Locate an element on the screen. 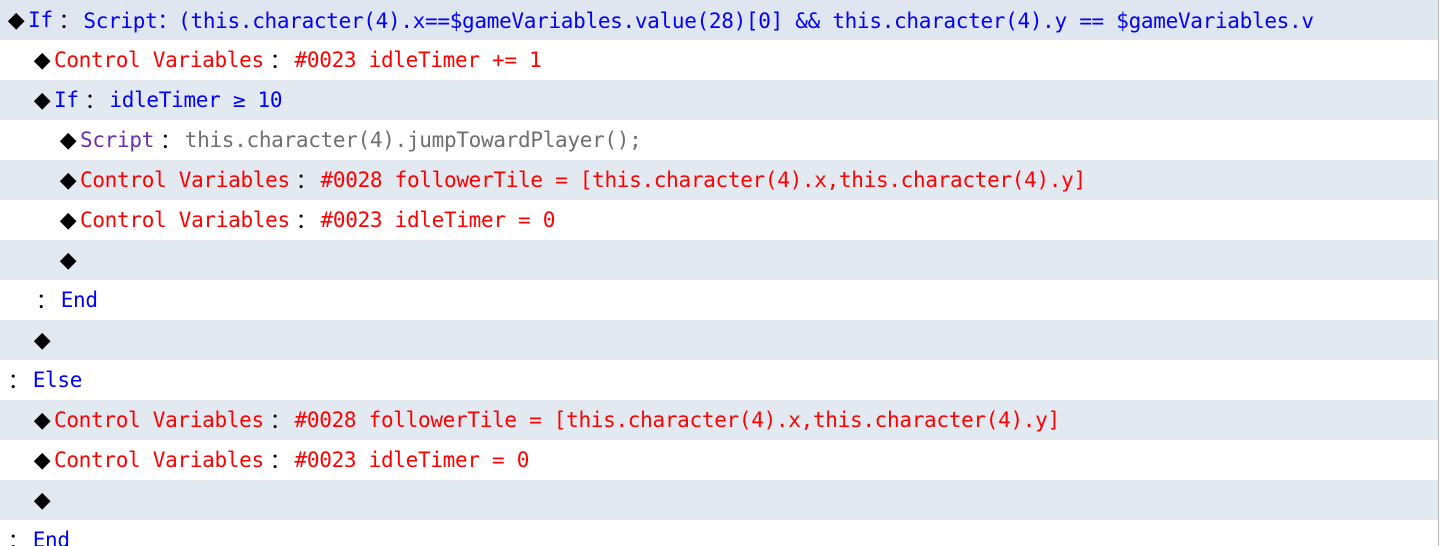 The image size is (1448, 546). command-name: Else is located at coordinates (57, 380).